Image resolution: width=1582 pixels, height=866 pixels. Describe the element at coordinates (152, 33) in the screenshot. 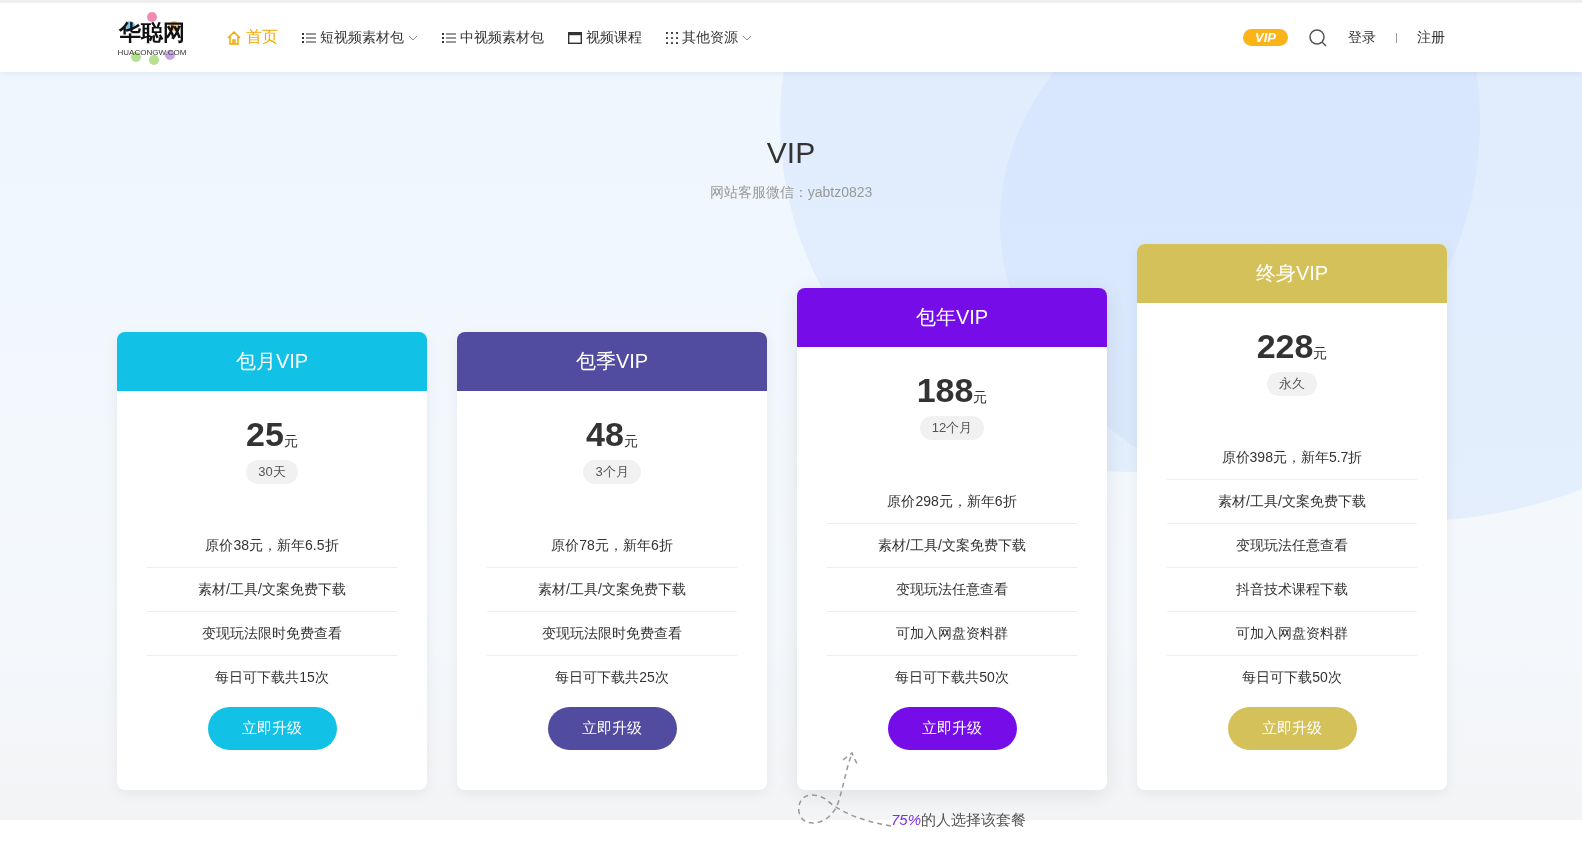

I see `logo-text: 华聪网` at that location.